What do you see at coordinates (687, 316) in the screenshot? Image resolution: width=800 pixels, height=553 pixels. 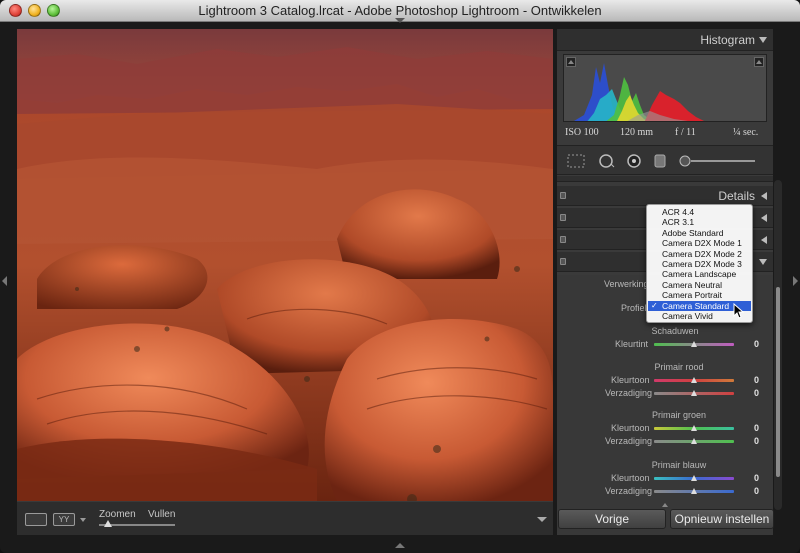 I see `option-label: Camera Vivid` at bounding box center [687, 316].